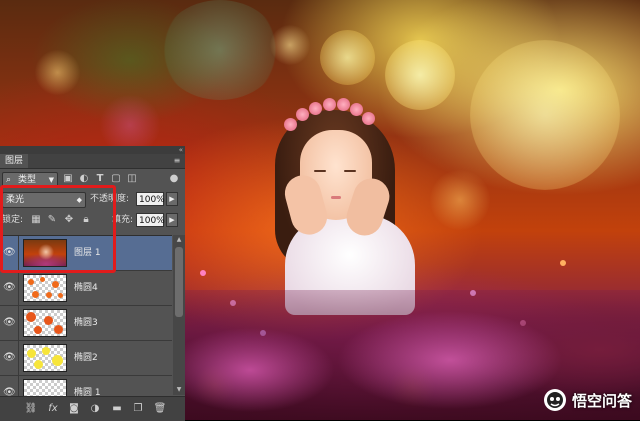 Image resolution: width=640 pixels, height=421 pixels. What do you see at coordinates (132, 179) in the screenshot?
I see `filter-smart-object-icon: ◫` at bounding box center [132, 179].